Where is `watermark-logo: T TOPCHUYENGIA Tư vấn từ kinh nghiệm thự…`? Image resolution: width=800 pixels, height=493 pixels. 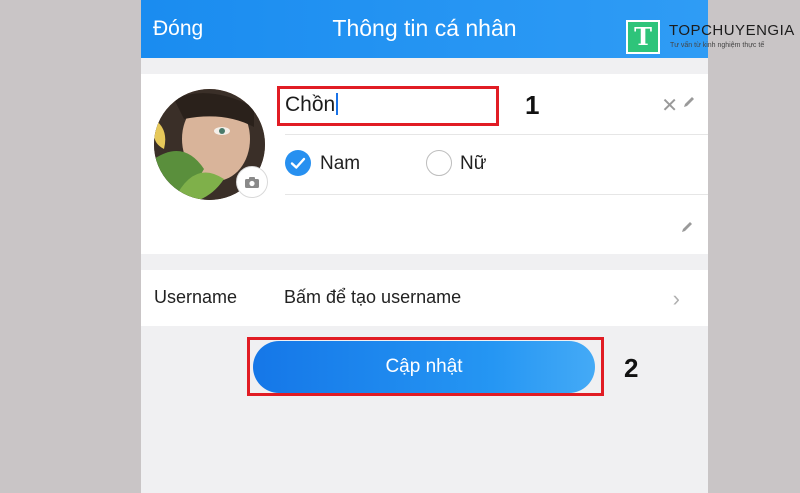
watermark-logo: T TOPCHUYENGIA Tư vấn từ kinh nghiệm thự… is located at coordinates (711, 38).